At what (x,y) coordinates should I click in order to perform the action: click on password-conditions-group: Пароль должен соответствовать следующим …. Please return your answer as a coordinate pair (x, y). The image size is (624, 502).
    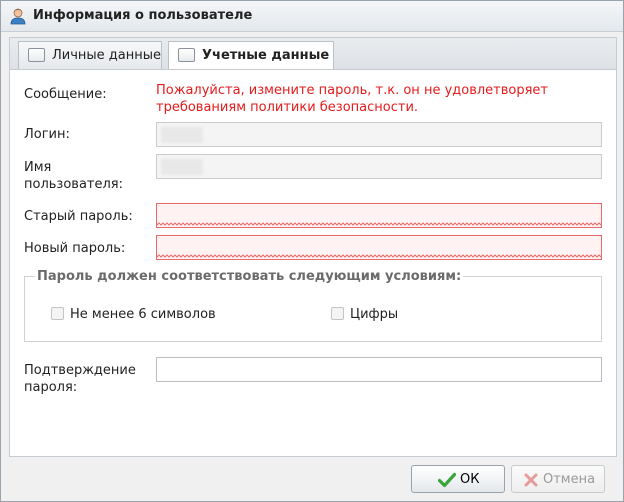
    Looking at the image, I should click on (313, 305).